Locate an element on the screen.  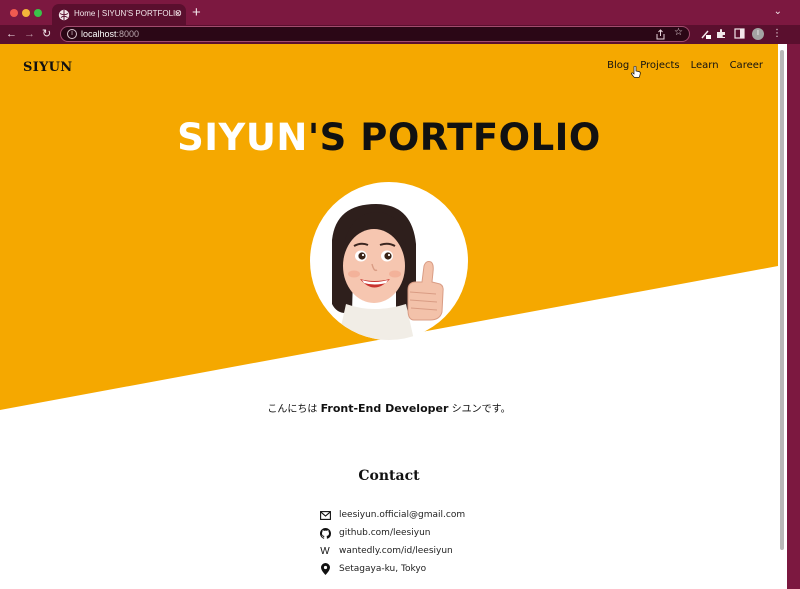
mail-icon is located at coordinates (325, 515).